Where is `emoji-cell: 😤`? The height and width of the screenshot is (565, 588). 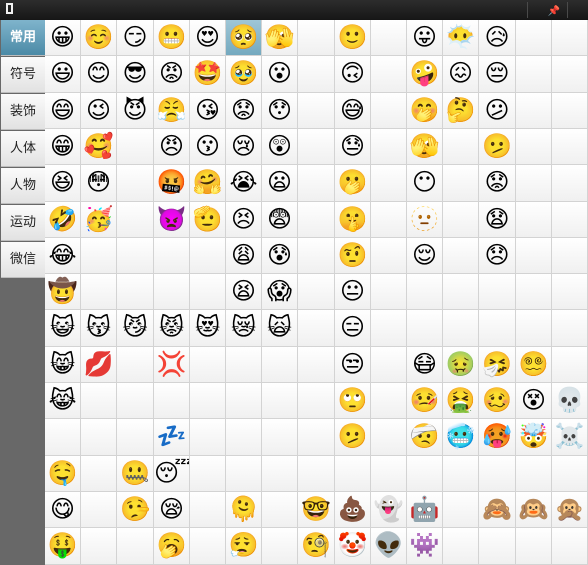
emoji-cell: 😤 is located at coordinates (172, 111).